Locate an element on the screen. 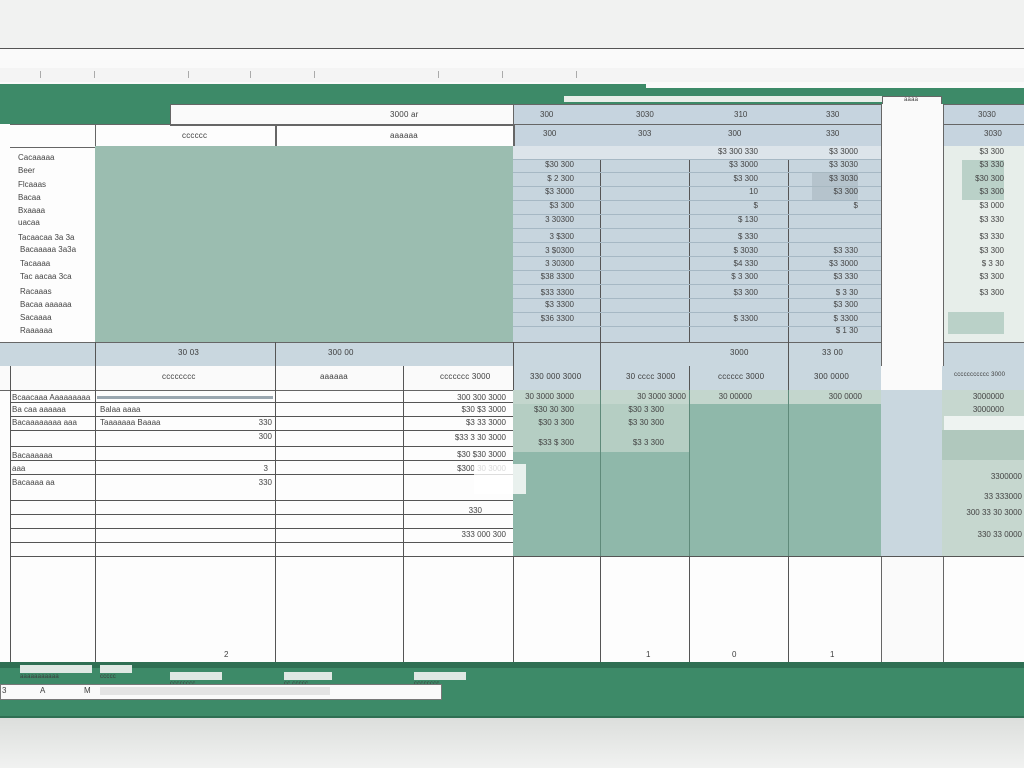  lower-c5-r3: $3 30 300 is located at coordinates (635, 422).